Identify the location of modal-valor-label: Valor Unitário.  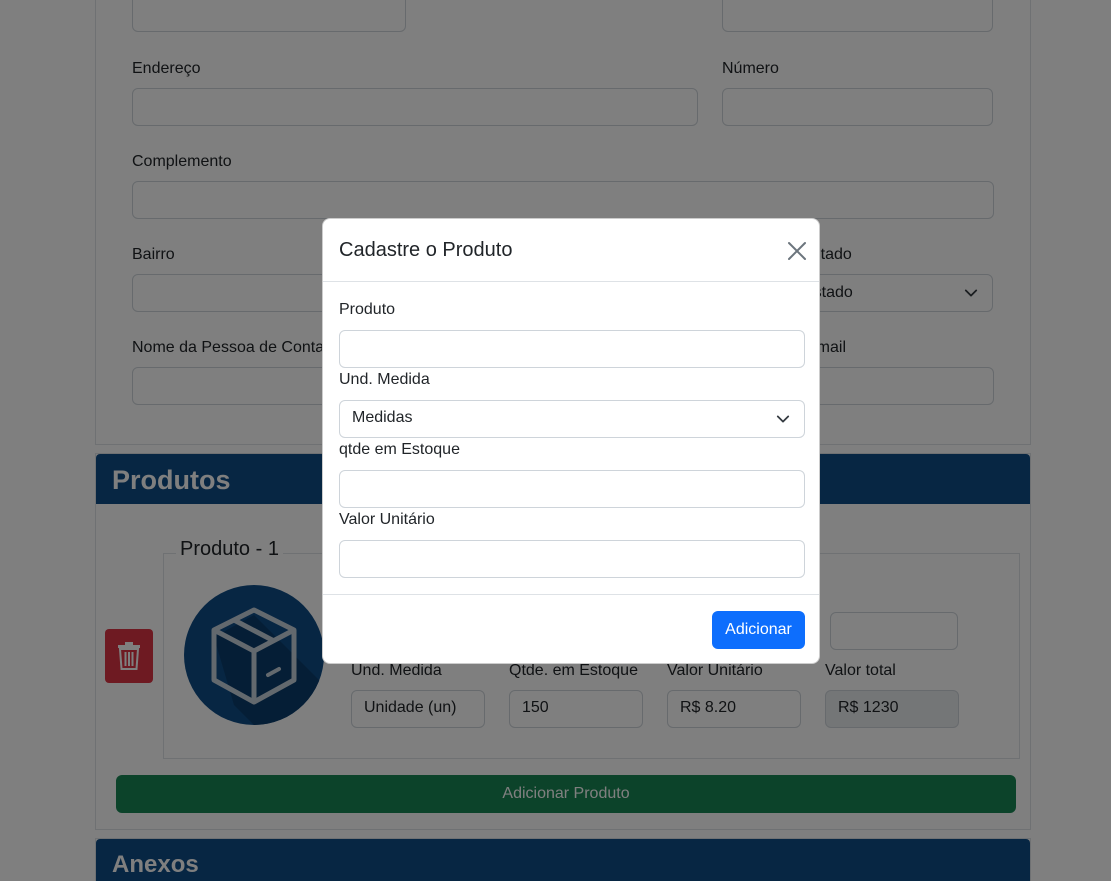
(387, 519).